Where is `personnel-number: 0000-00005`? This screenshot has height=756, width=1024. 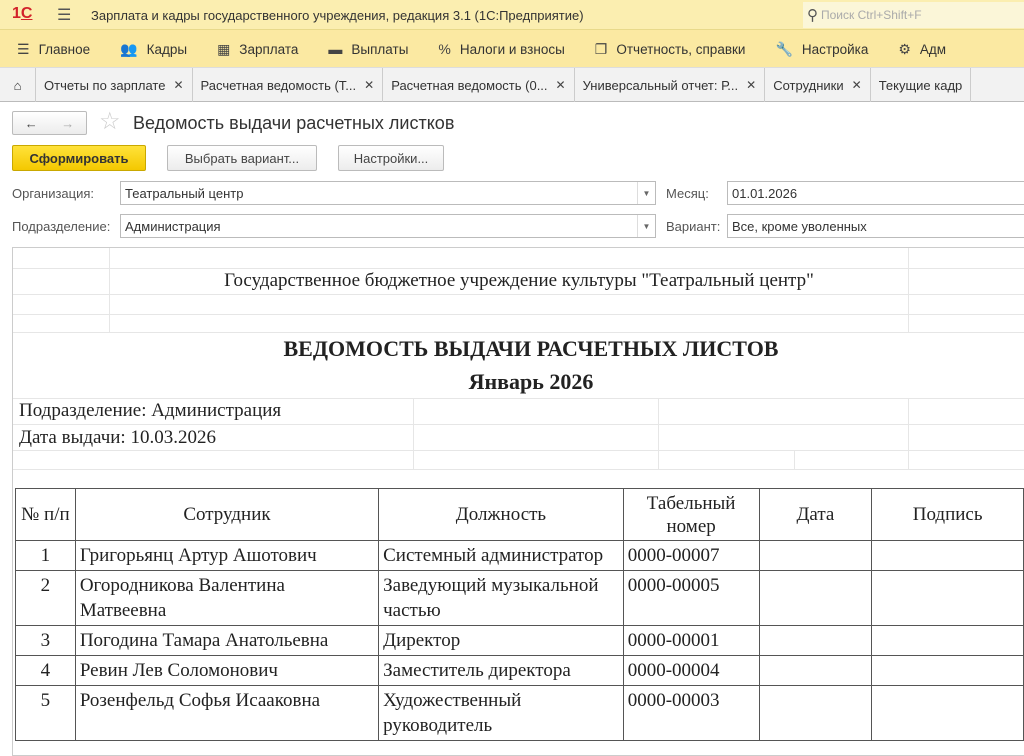 personnel-number: 0000-00005 is located at coordinates (691, 598).